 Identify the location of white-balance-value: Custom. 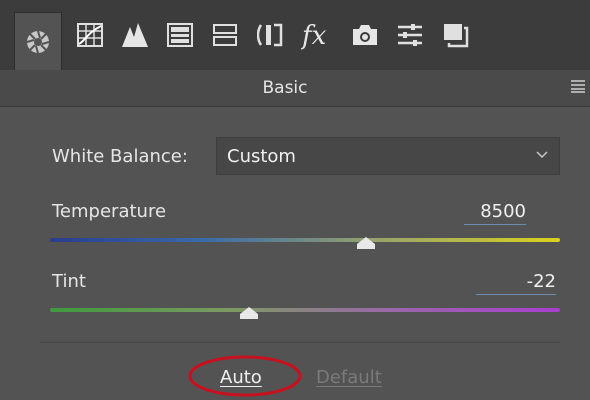
(261, 156).